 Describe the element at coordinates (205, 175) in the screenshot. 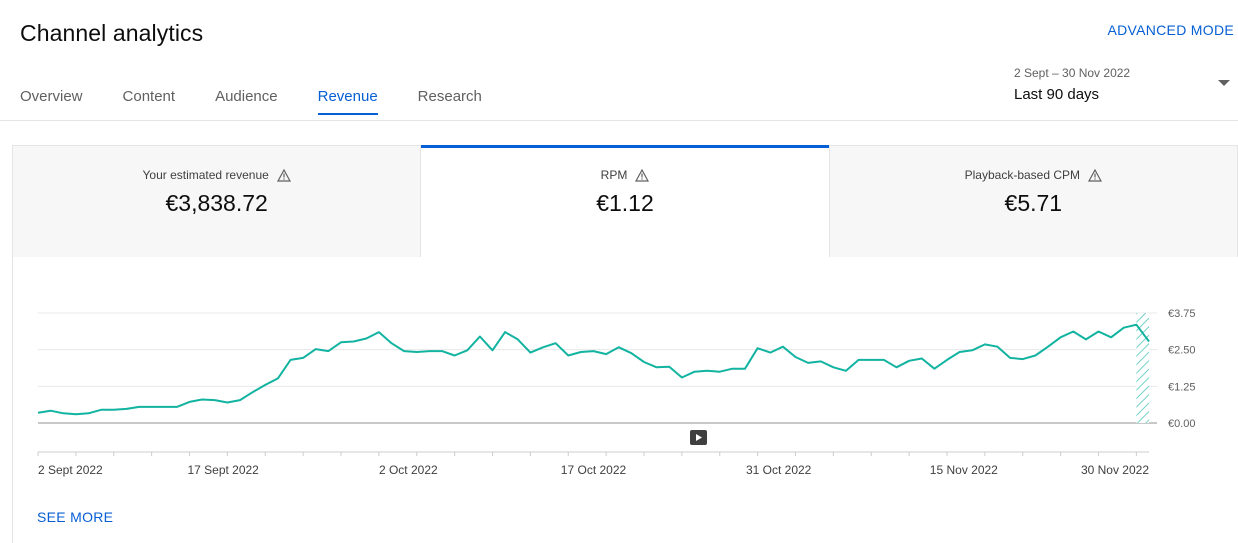

I see `metric-label: Your estimated revenue` at that location.